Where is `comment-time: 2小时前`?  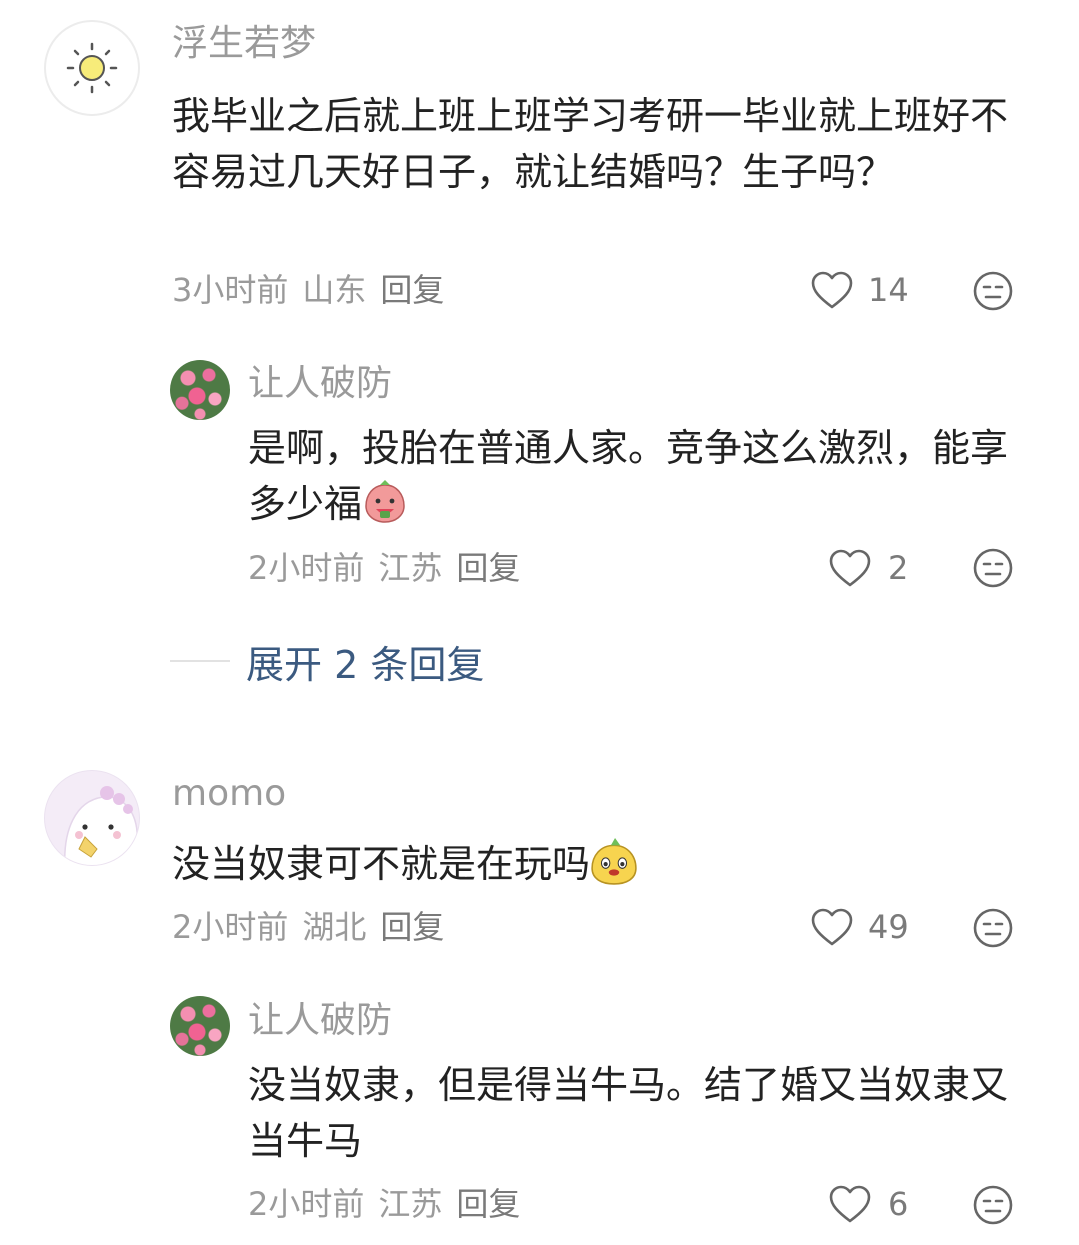 comment-time: 2小时前 is located at coordinates (230, 927).